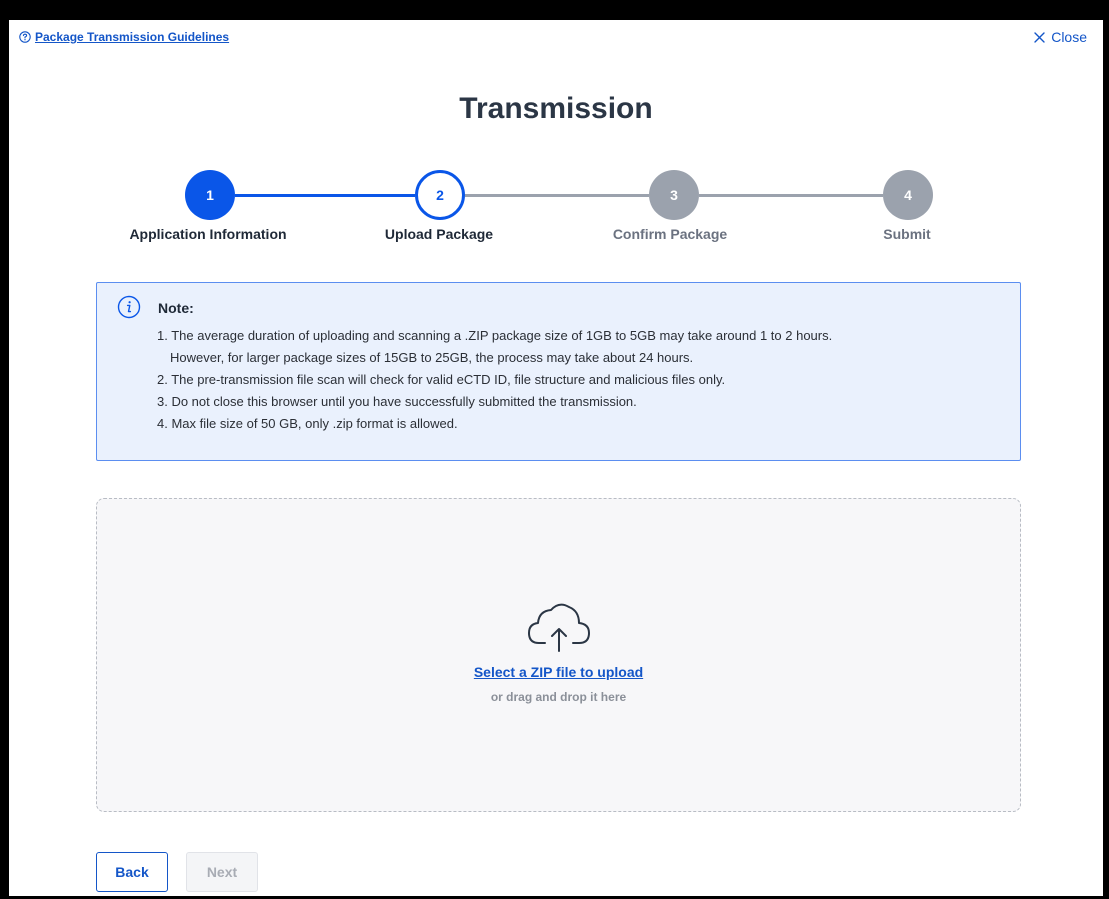 The width and height of the screenshot is (1109, 899). Describe the element at coordinates (222, 872) in the screenshot. I see `next-button: Next` at that location.